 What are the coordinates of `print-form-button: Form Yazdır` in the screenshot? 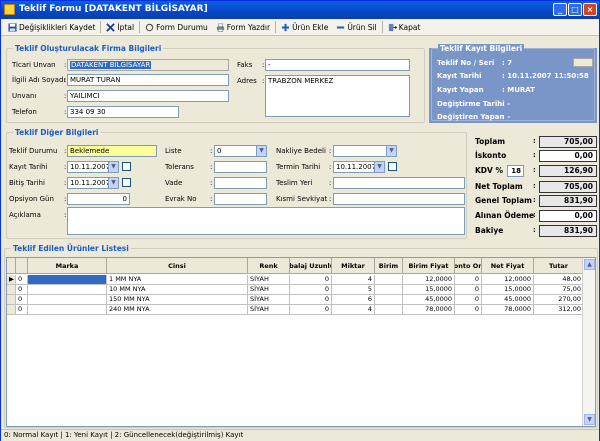 It's located at (243, 27).